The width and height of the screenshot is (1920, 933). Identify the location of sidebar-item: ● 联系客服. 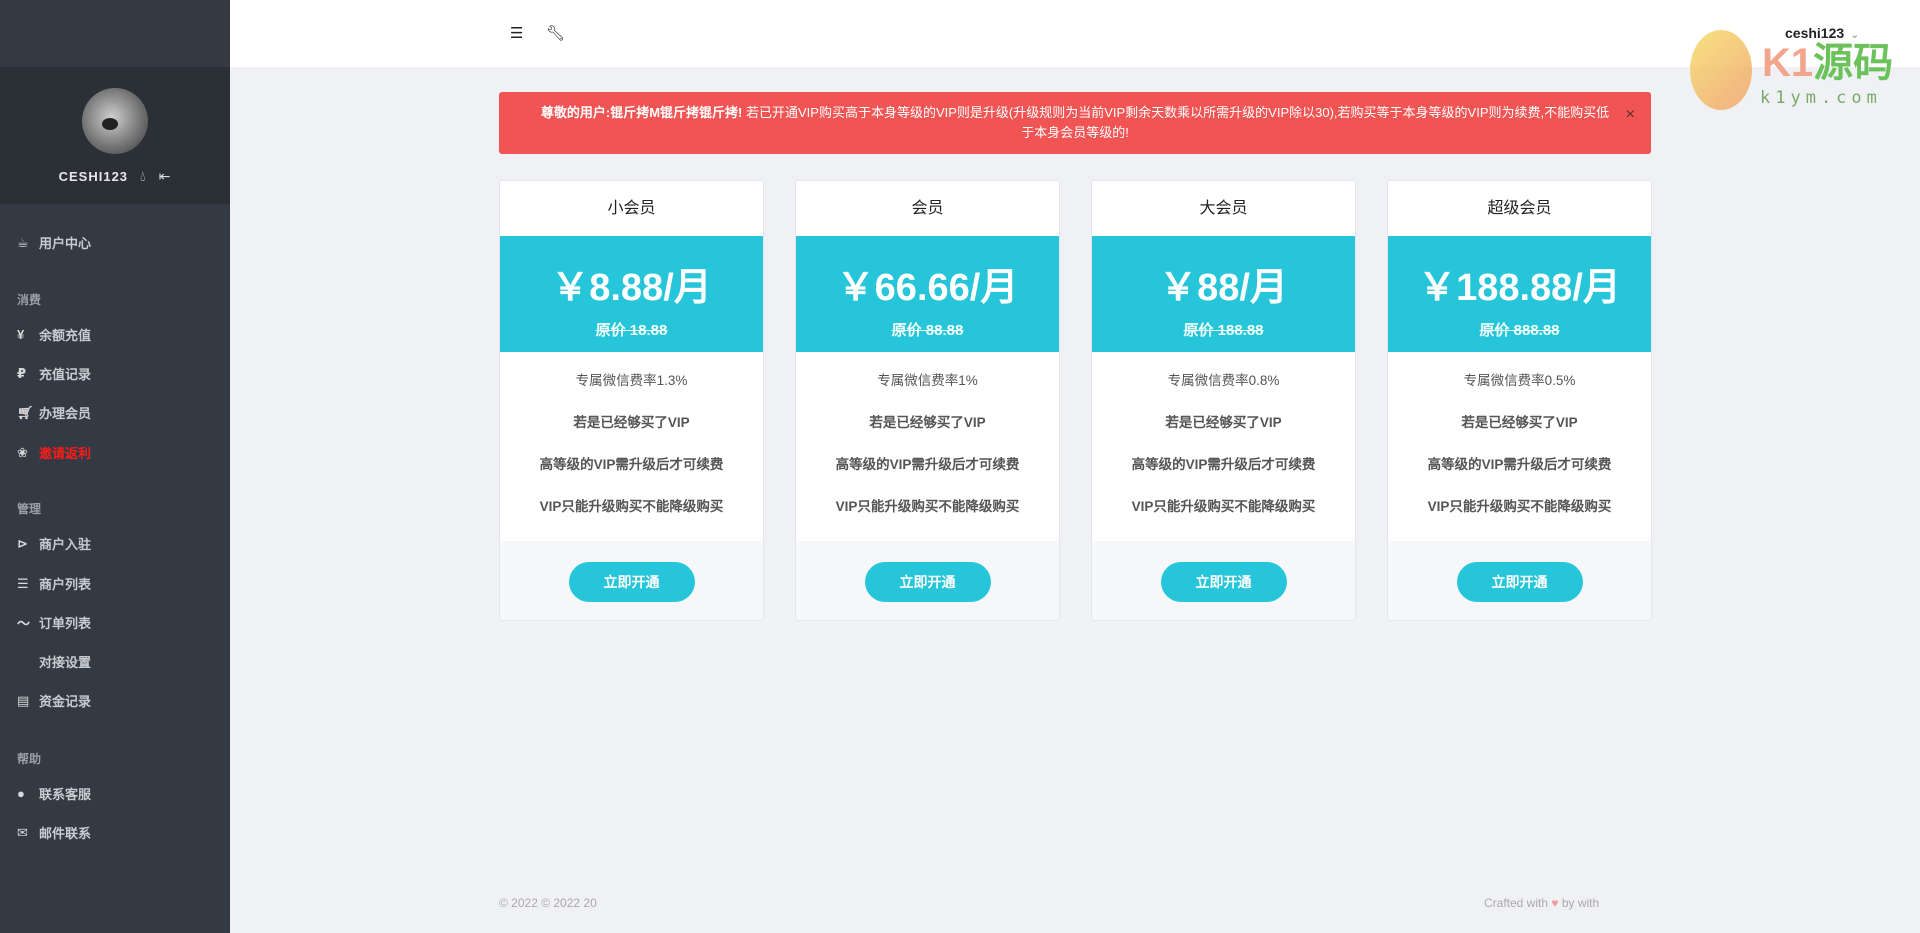
(54, 793).